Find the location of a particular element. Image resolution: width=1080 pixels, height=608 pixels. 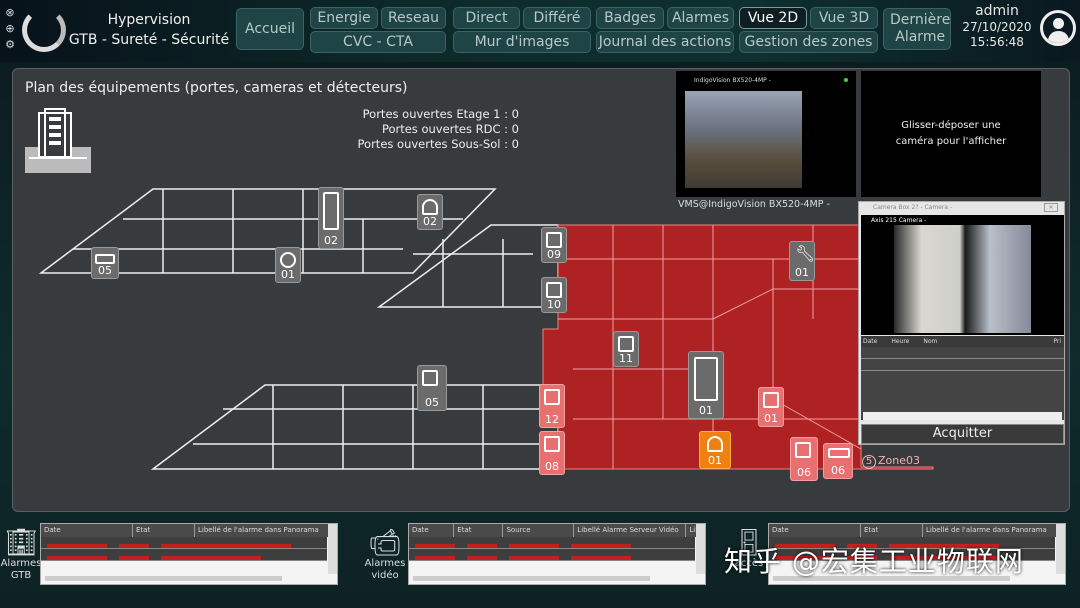

device-door-01-alarm: 01 is located at coordinates (771, 407).